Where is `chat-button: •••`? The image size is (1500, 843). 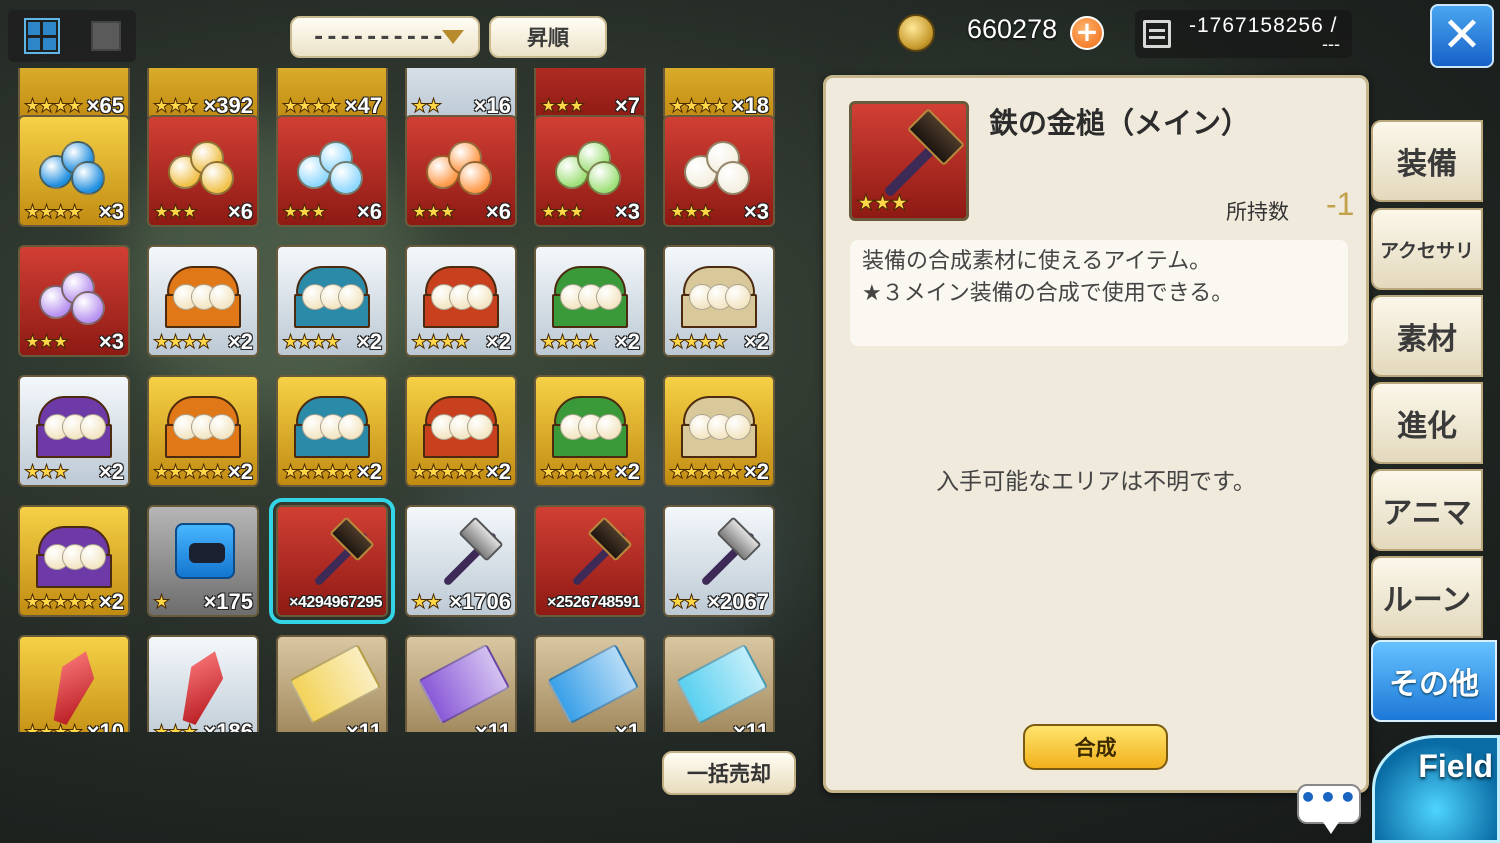
chat-button: ••• is located at coordinates (1329, 809).